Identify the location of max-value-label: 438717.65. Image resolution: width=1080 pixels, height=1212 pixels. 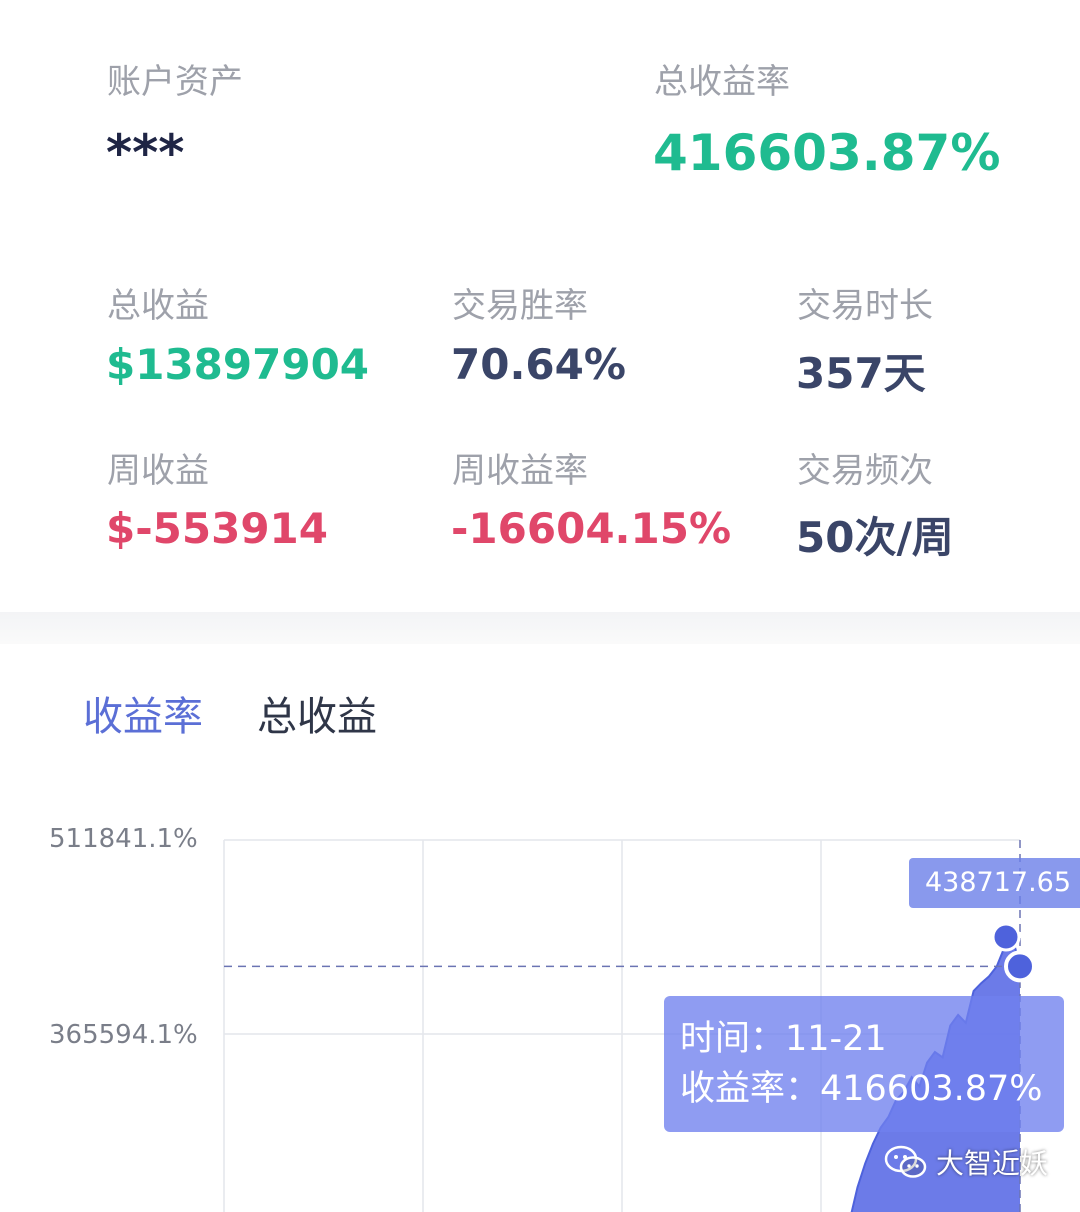
(994, 883).